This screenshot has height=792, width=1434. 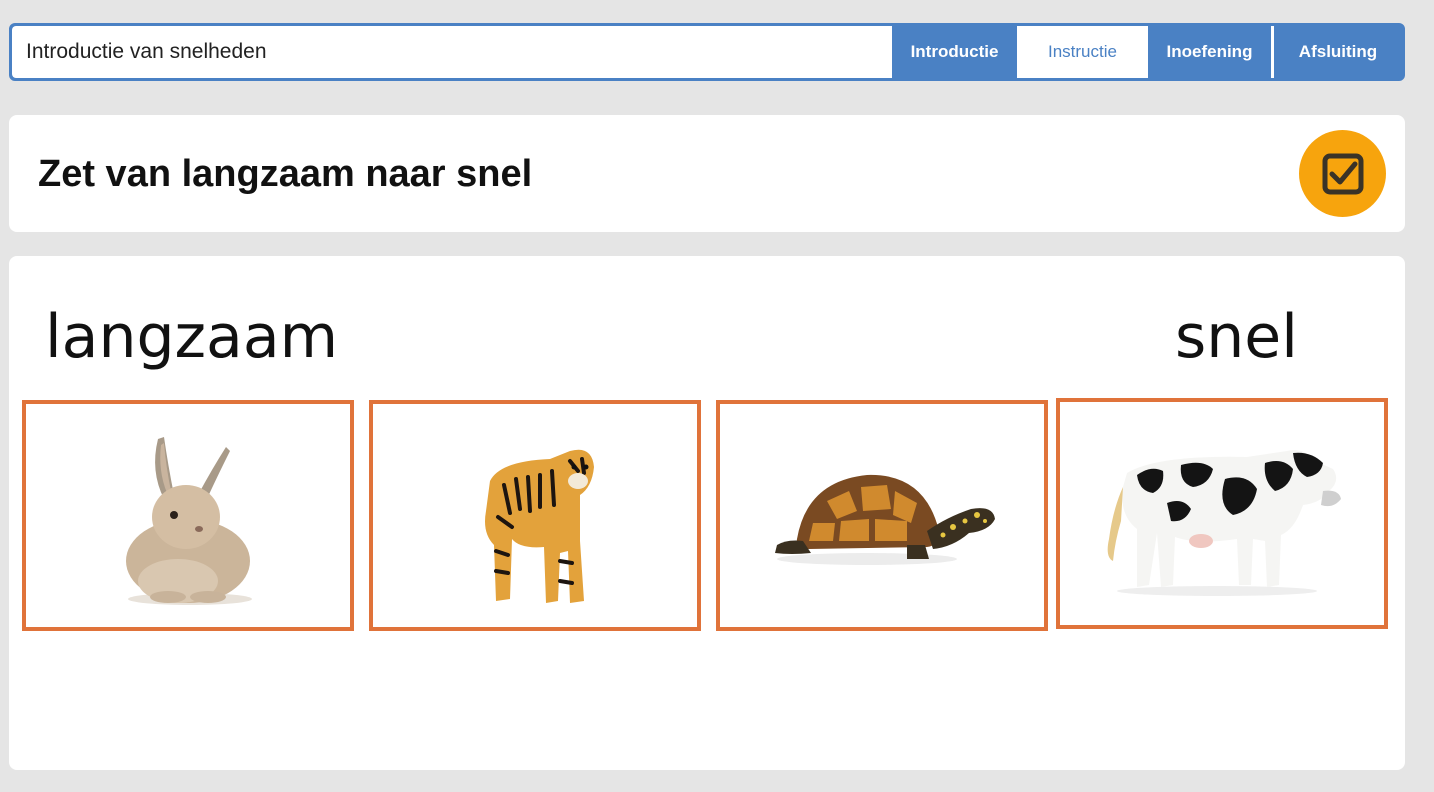 What do you see at coordinates (1082, 52) in the screenshot?
I see `tab-instructie: Instructie` at bounding box center [1082, 52].